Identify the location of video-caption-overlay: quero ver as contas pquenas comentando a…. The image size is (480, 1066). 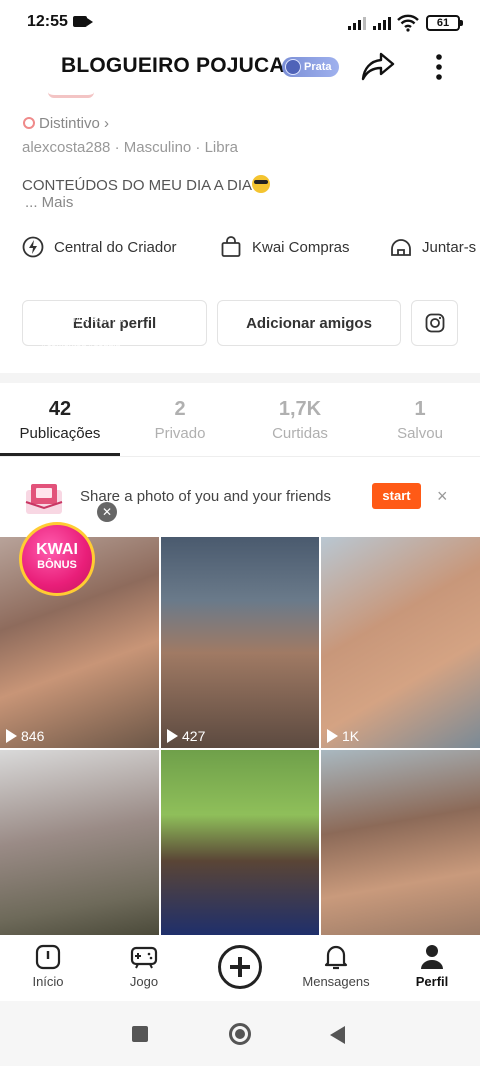
(81, 319).